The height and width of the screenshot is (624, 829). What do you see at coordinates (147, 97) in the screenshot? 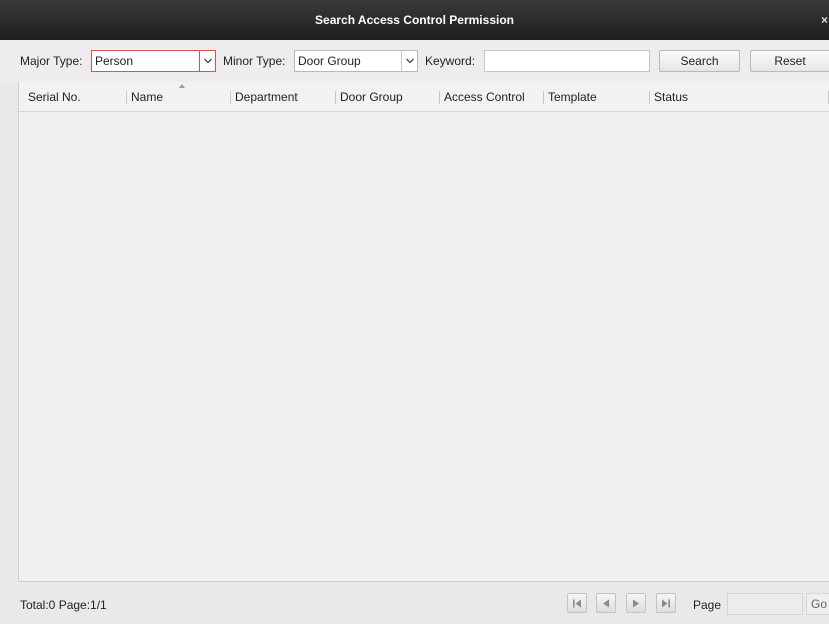
I see `column-header-name: Name` at bounding box center [147, 97].